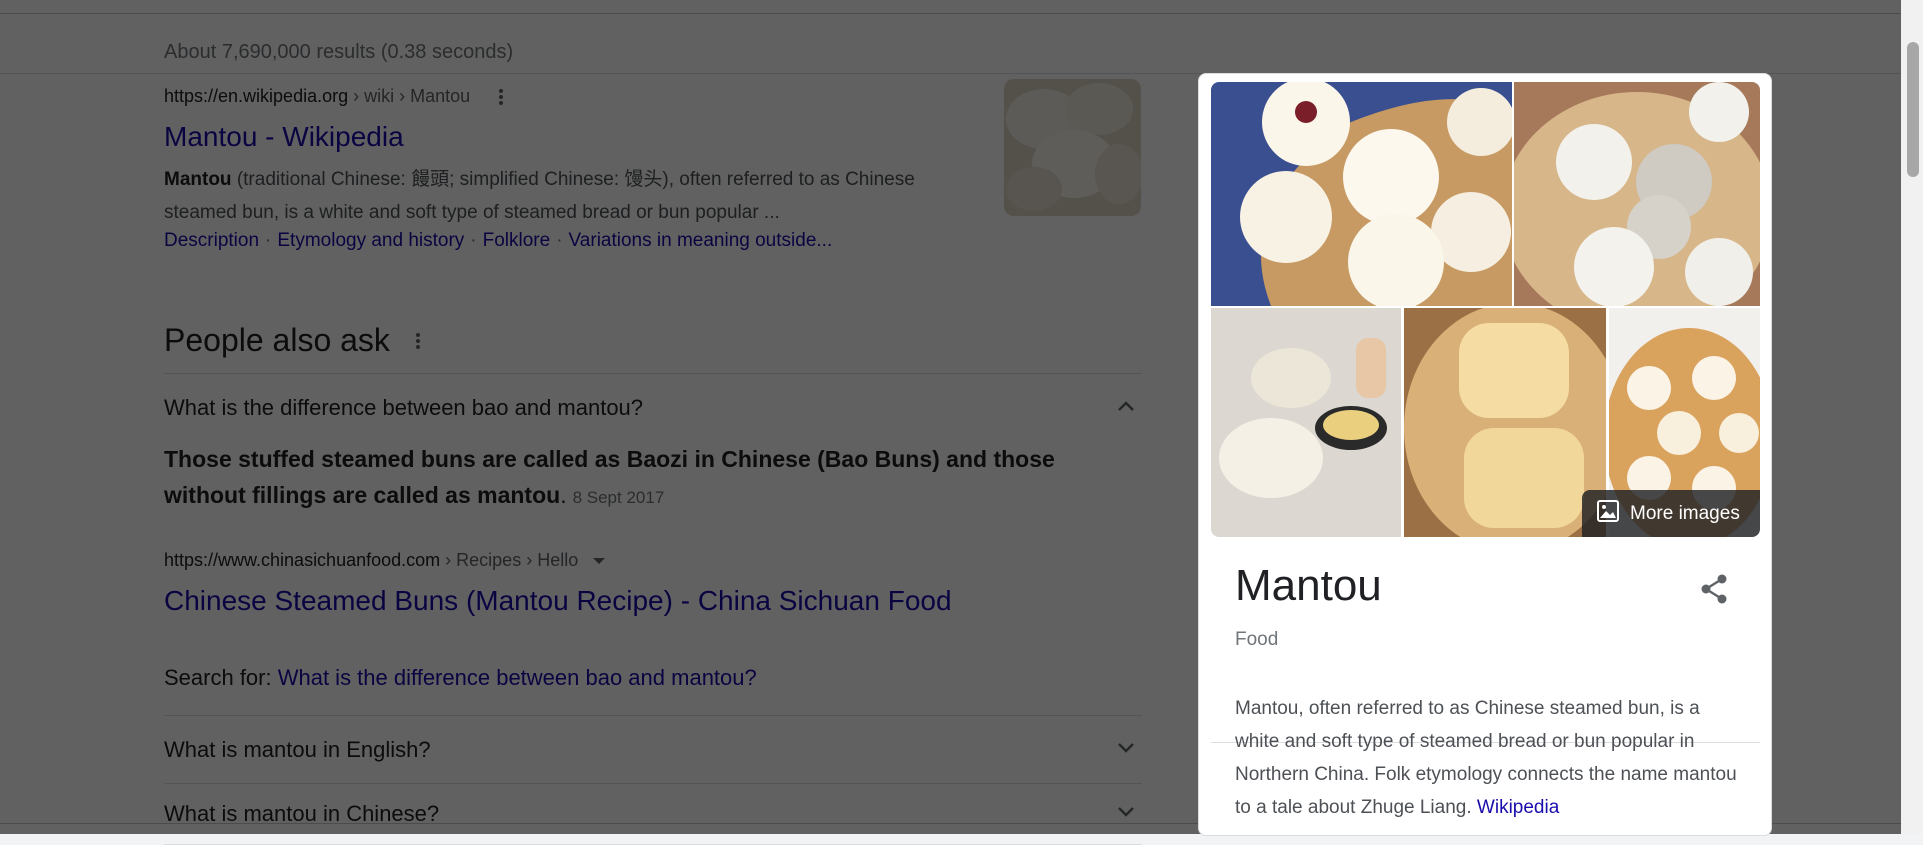  I want to click on sitelink-folklore: Folklore, so click(517, 240).